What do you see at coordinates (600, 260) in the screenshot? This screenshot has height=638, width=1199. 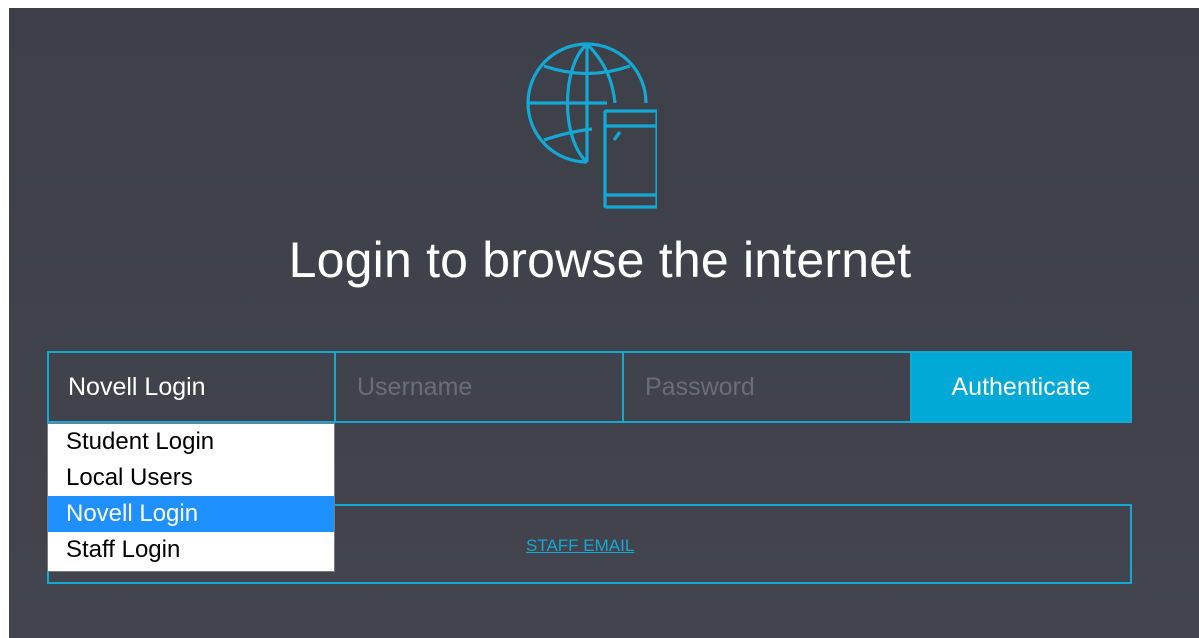 I see `page-title: Login to browse the internet` at bounding box center [600, 260].